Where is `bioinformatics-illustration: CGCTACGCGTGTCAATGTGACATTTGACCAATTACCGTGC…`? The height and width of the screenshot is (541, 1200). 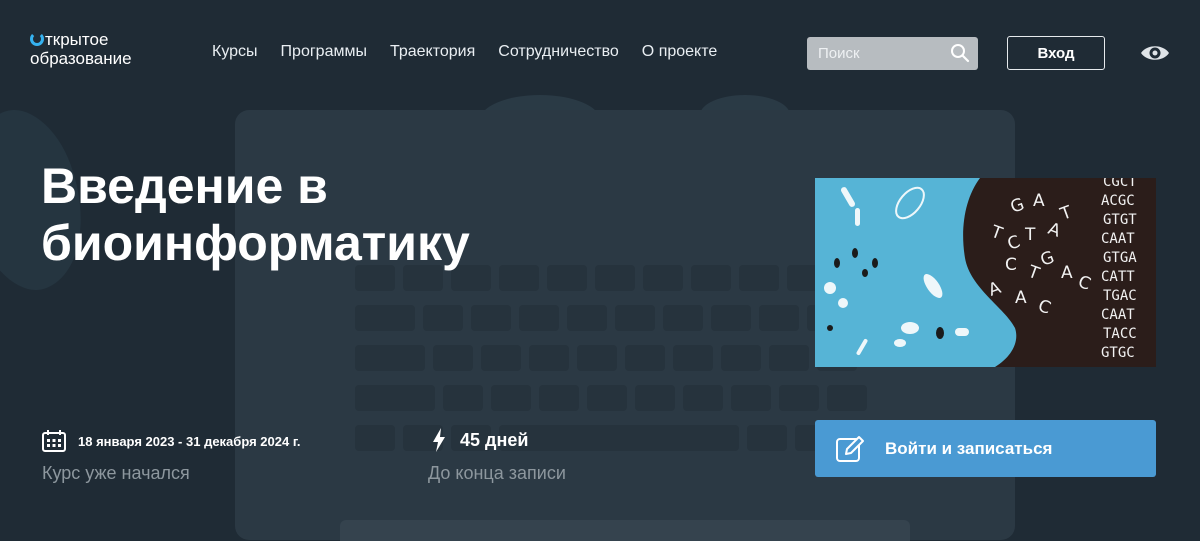
bioinformatics-illustration: CGCTACGCGTGTCAATGTGACATTTGACCAATTACCGTGC… is located at coordinates (985, 272).